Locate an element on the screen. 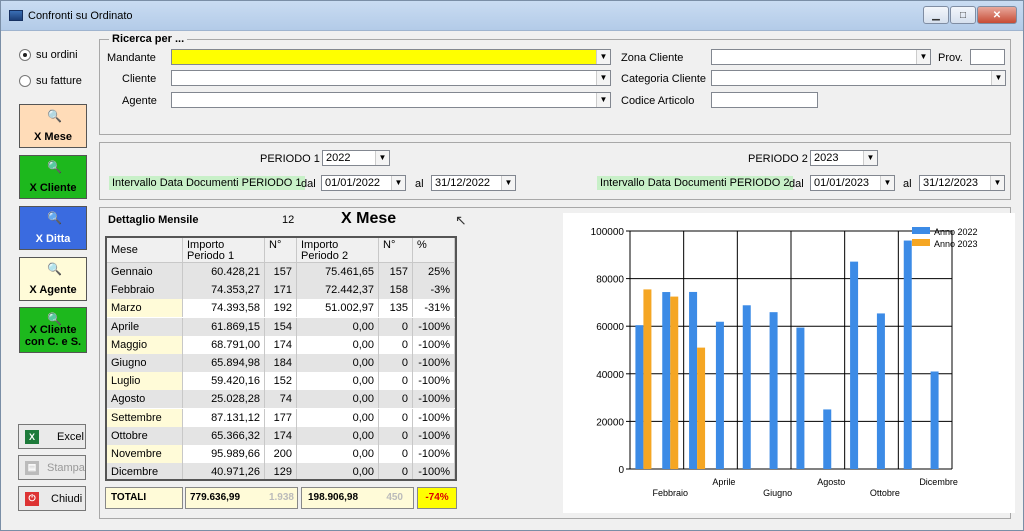 The image size is (1024, 531). maximize-button: □ is located at coordinates (963, 15).